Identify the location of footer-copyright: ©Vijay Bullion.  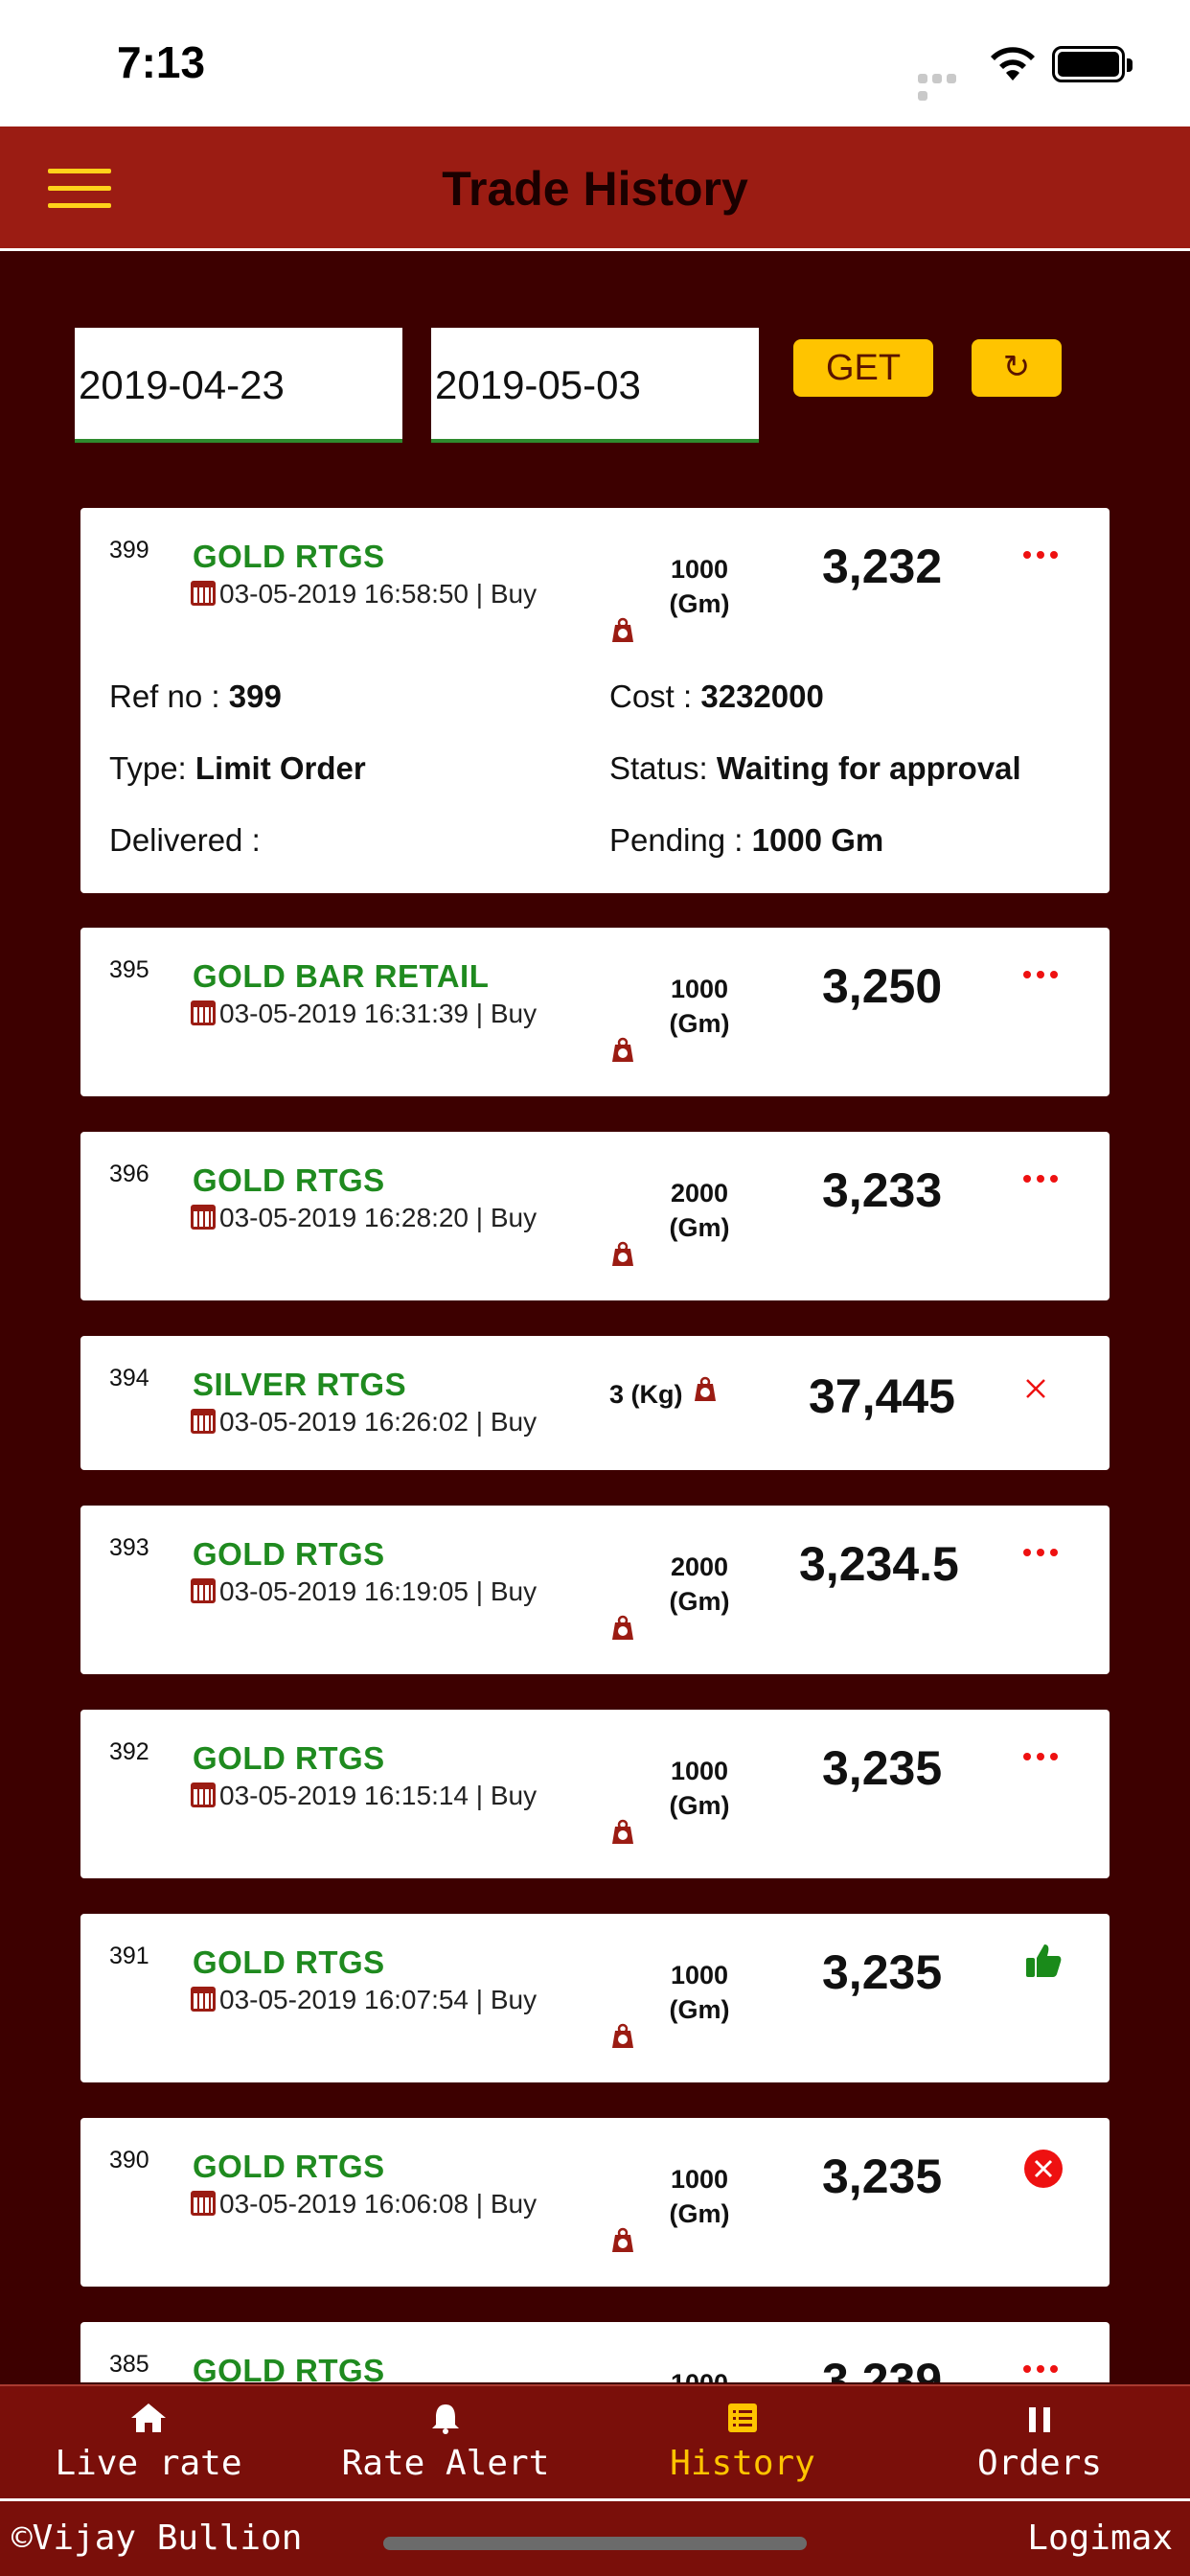
(157, 2538).